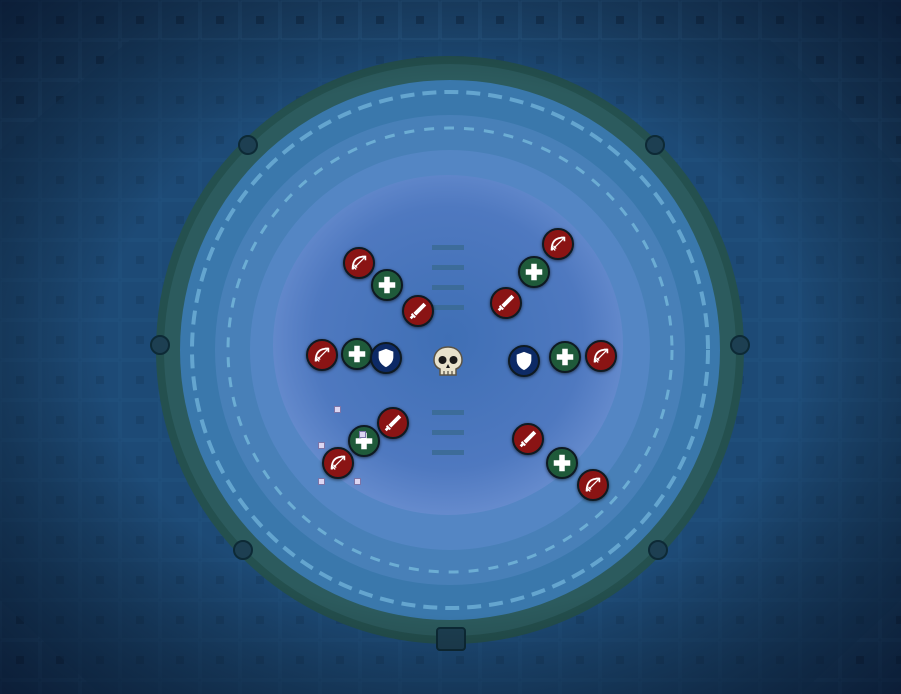 The width and height of the screenshot is (901, 694). Describe the element at coordinates (448, 361) in the screenshot. I see `skull-icon` at that location.